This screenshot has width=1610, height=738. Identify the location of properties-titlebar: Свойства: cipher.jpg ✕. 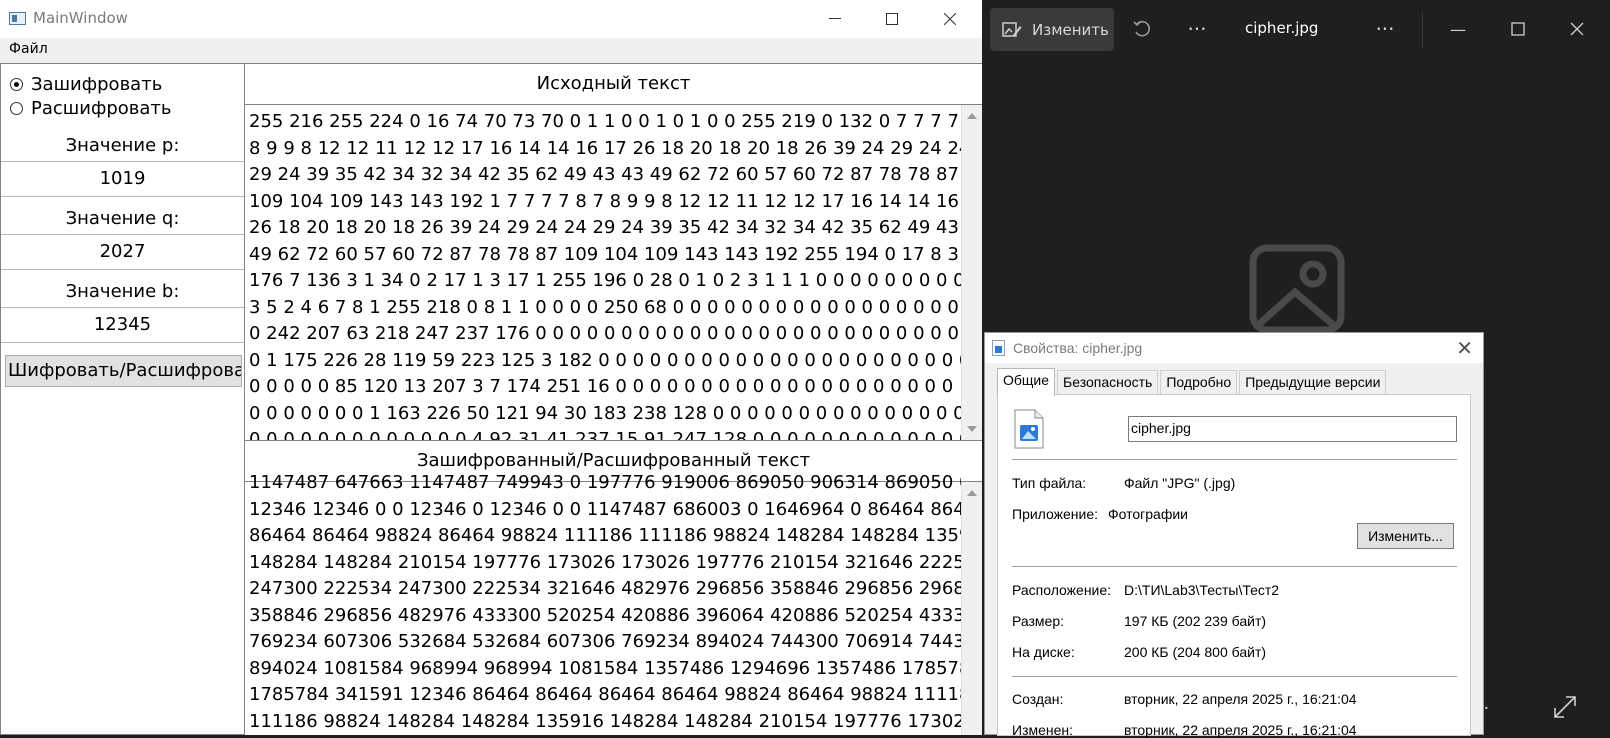
(1234, 348).